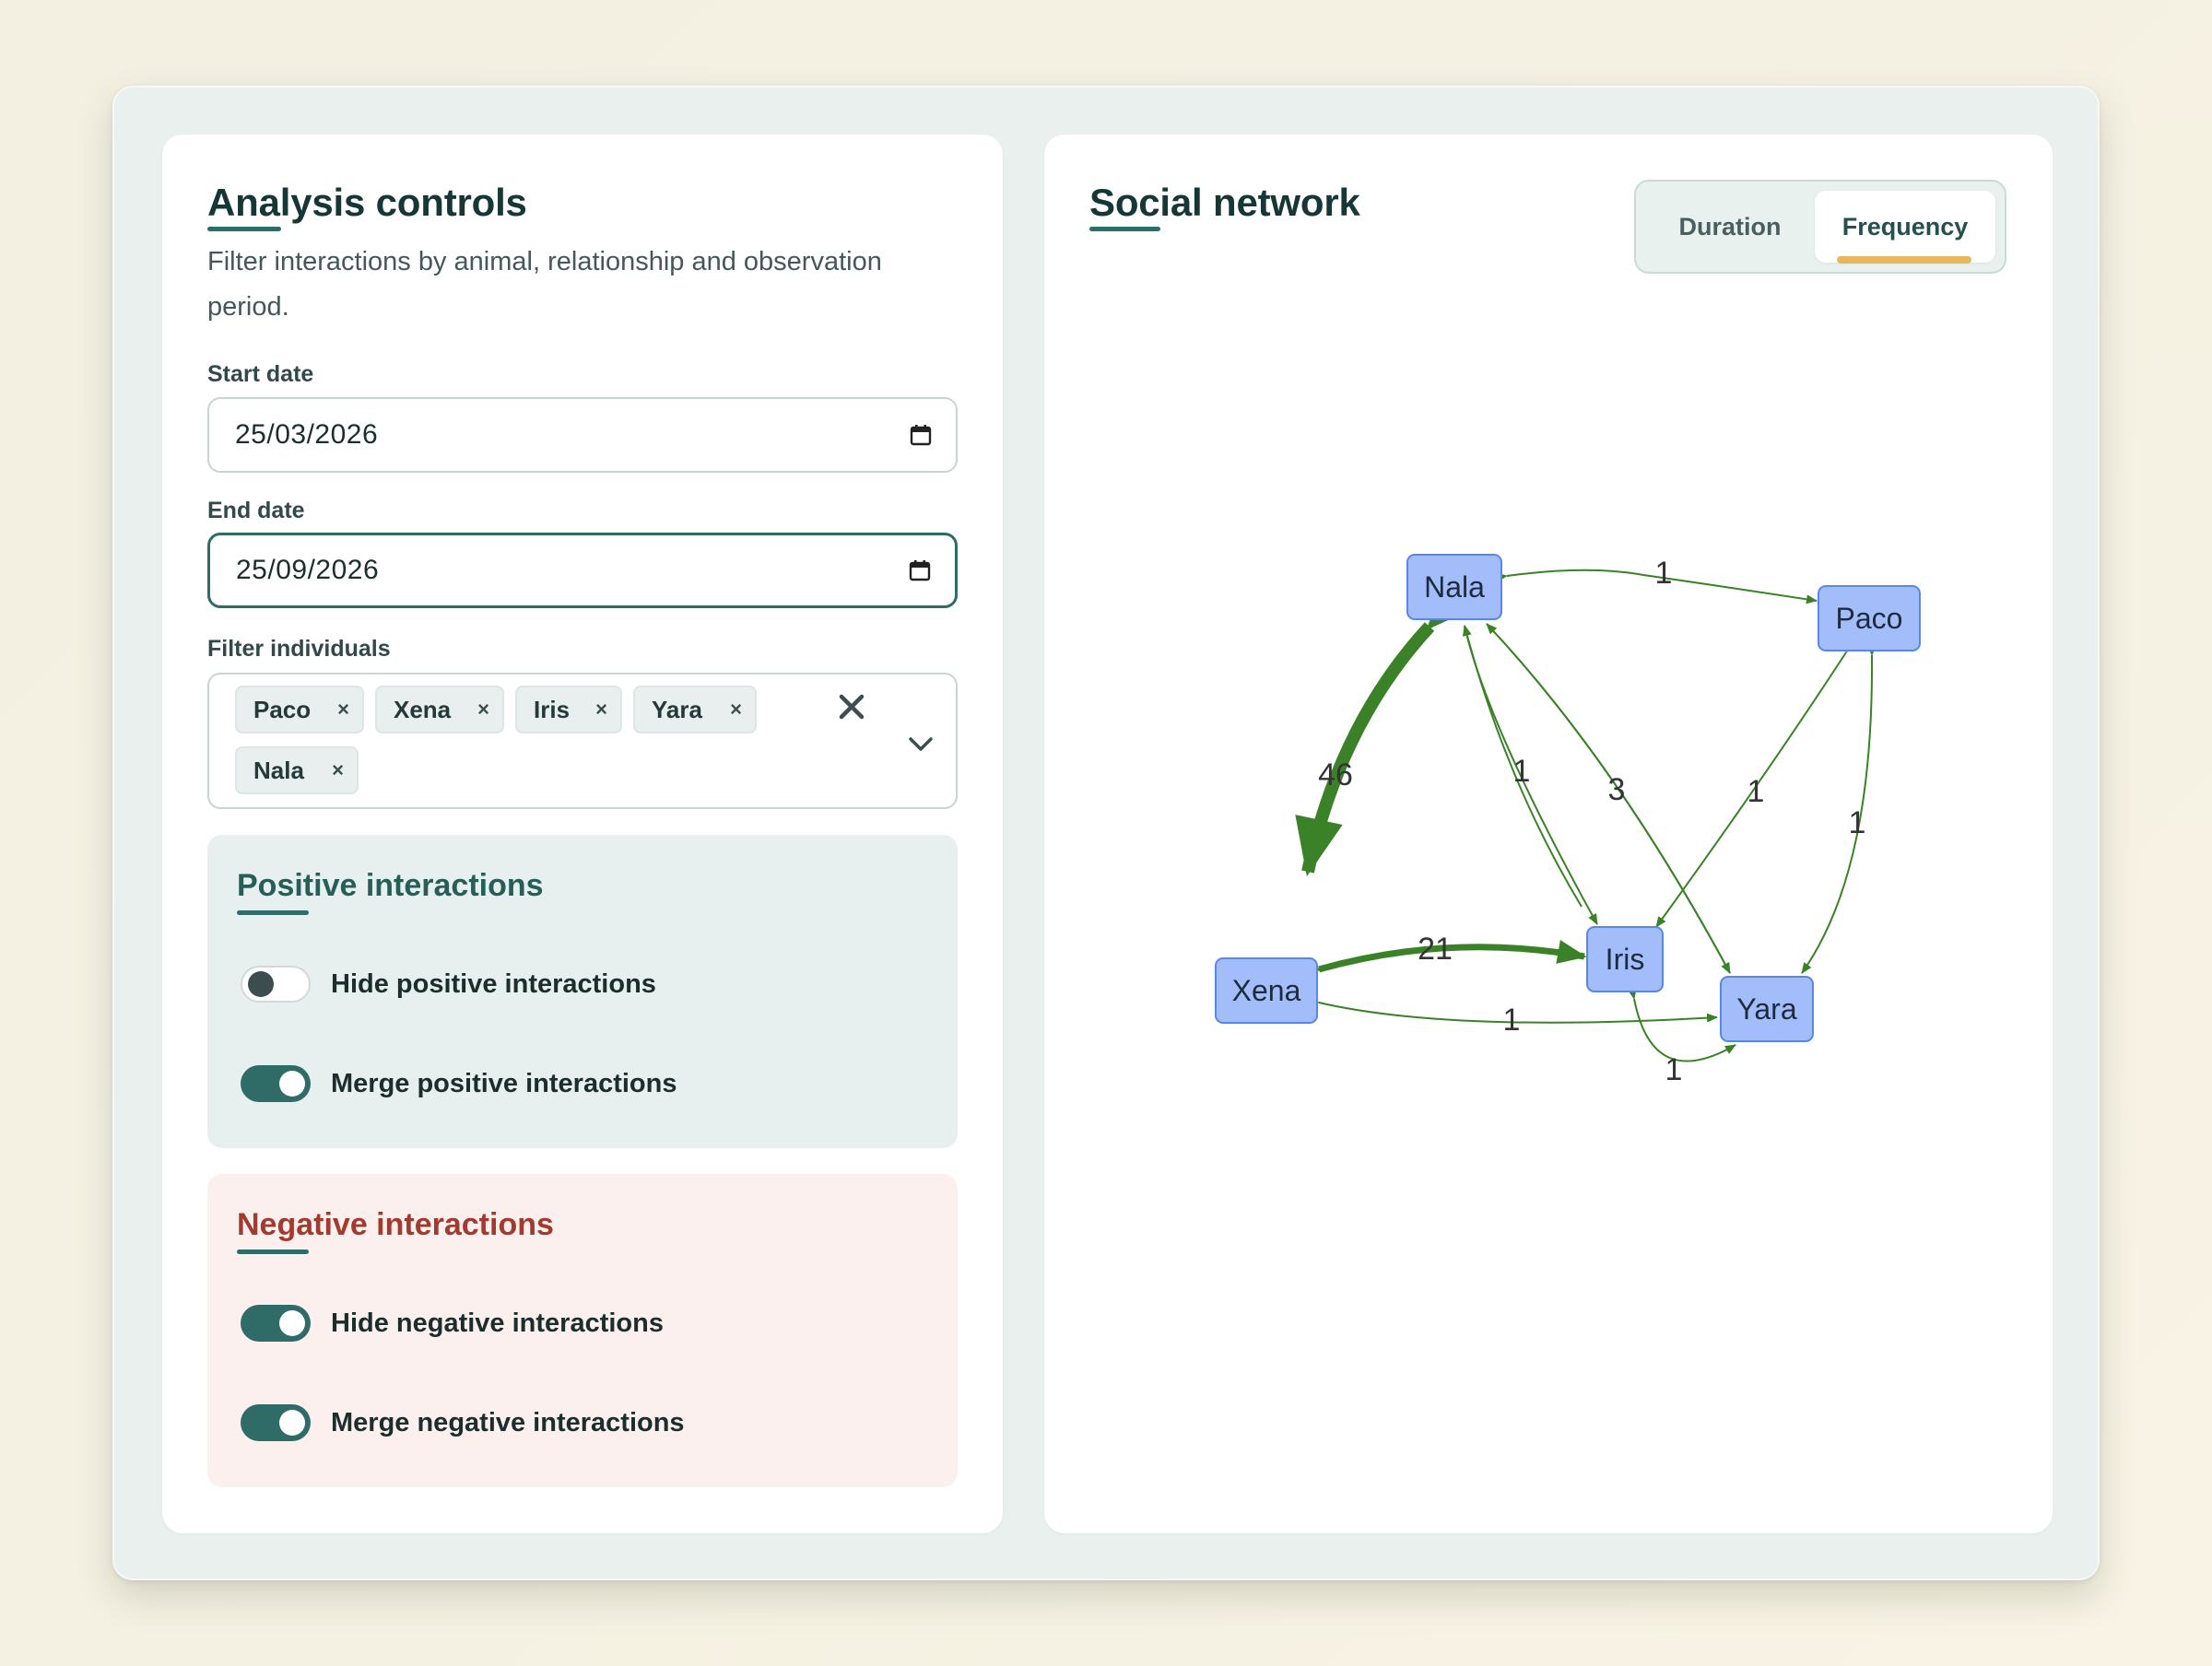 The height and width of the screenshot is (1666, 2212). I want to click on edge-label-paco-iris: 1, so click(1756, 791).